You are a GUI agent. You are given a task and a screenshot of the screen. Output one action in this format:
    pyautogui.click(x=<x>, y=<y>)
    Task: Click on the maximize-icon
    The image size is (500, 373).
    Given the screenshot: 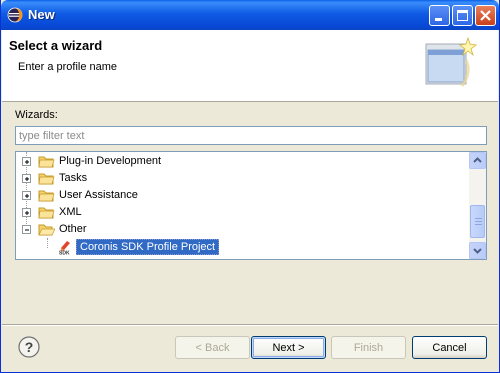 What is the action you would take?
    pyautogui.click(x=462, y=15)
    